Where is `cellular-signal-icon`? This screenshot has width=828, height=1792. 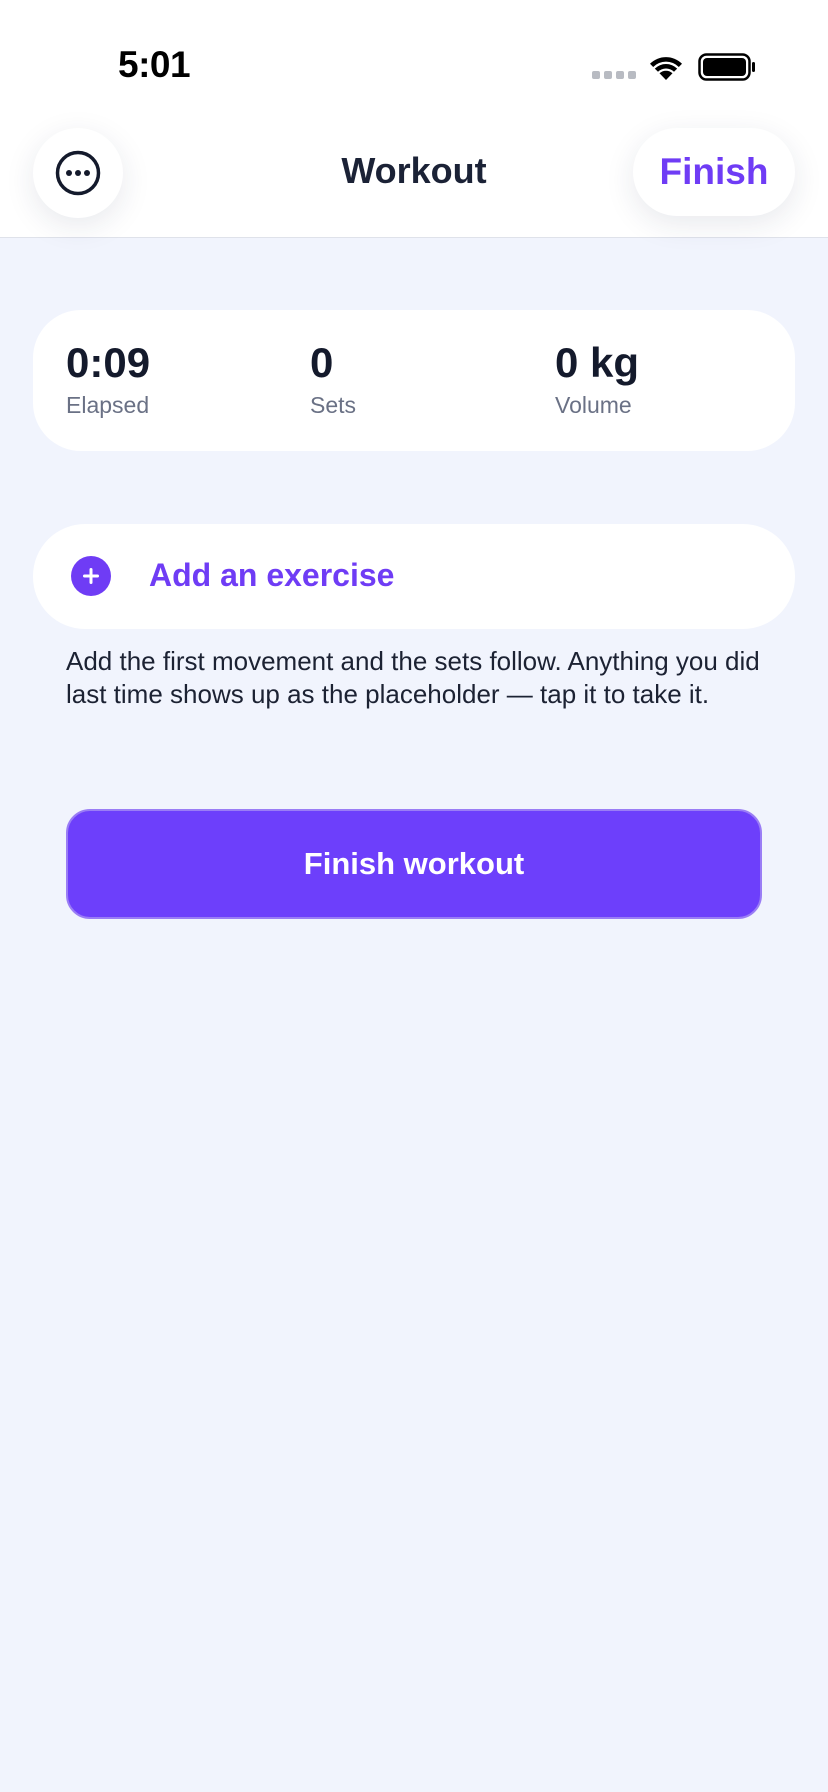
cellular-signal-icon is located at coordinates (614, 75).